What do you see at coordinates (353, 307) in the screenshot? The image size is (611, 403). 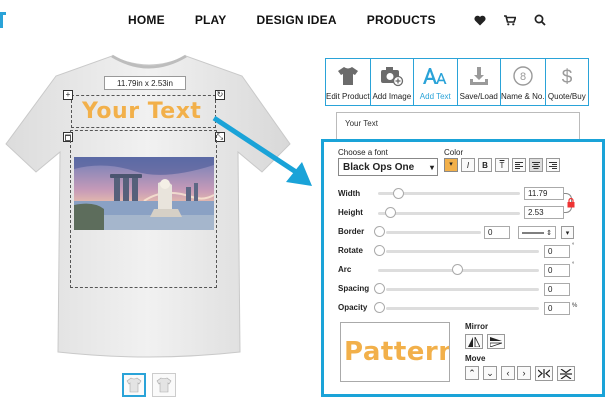 I see `opacity-label: Opacity` at bounding box center [353, 307].